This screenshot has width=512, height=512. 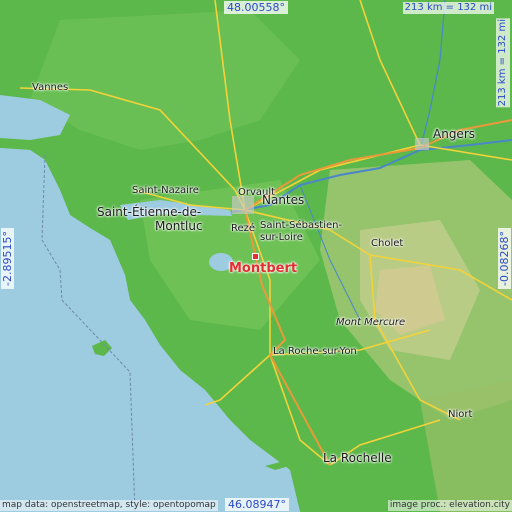 What do you see at coordinates (243, 205) in the screenshot?
I see `urban-area` at bounding box center [243, 205].